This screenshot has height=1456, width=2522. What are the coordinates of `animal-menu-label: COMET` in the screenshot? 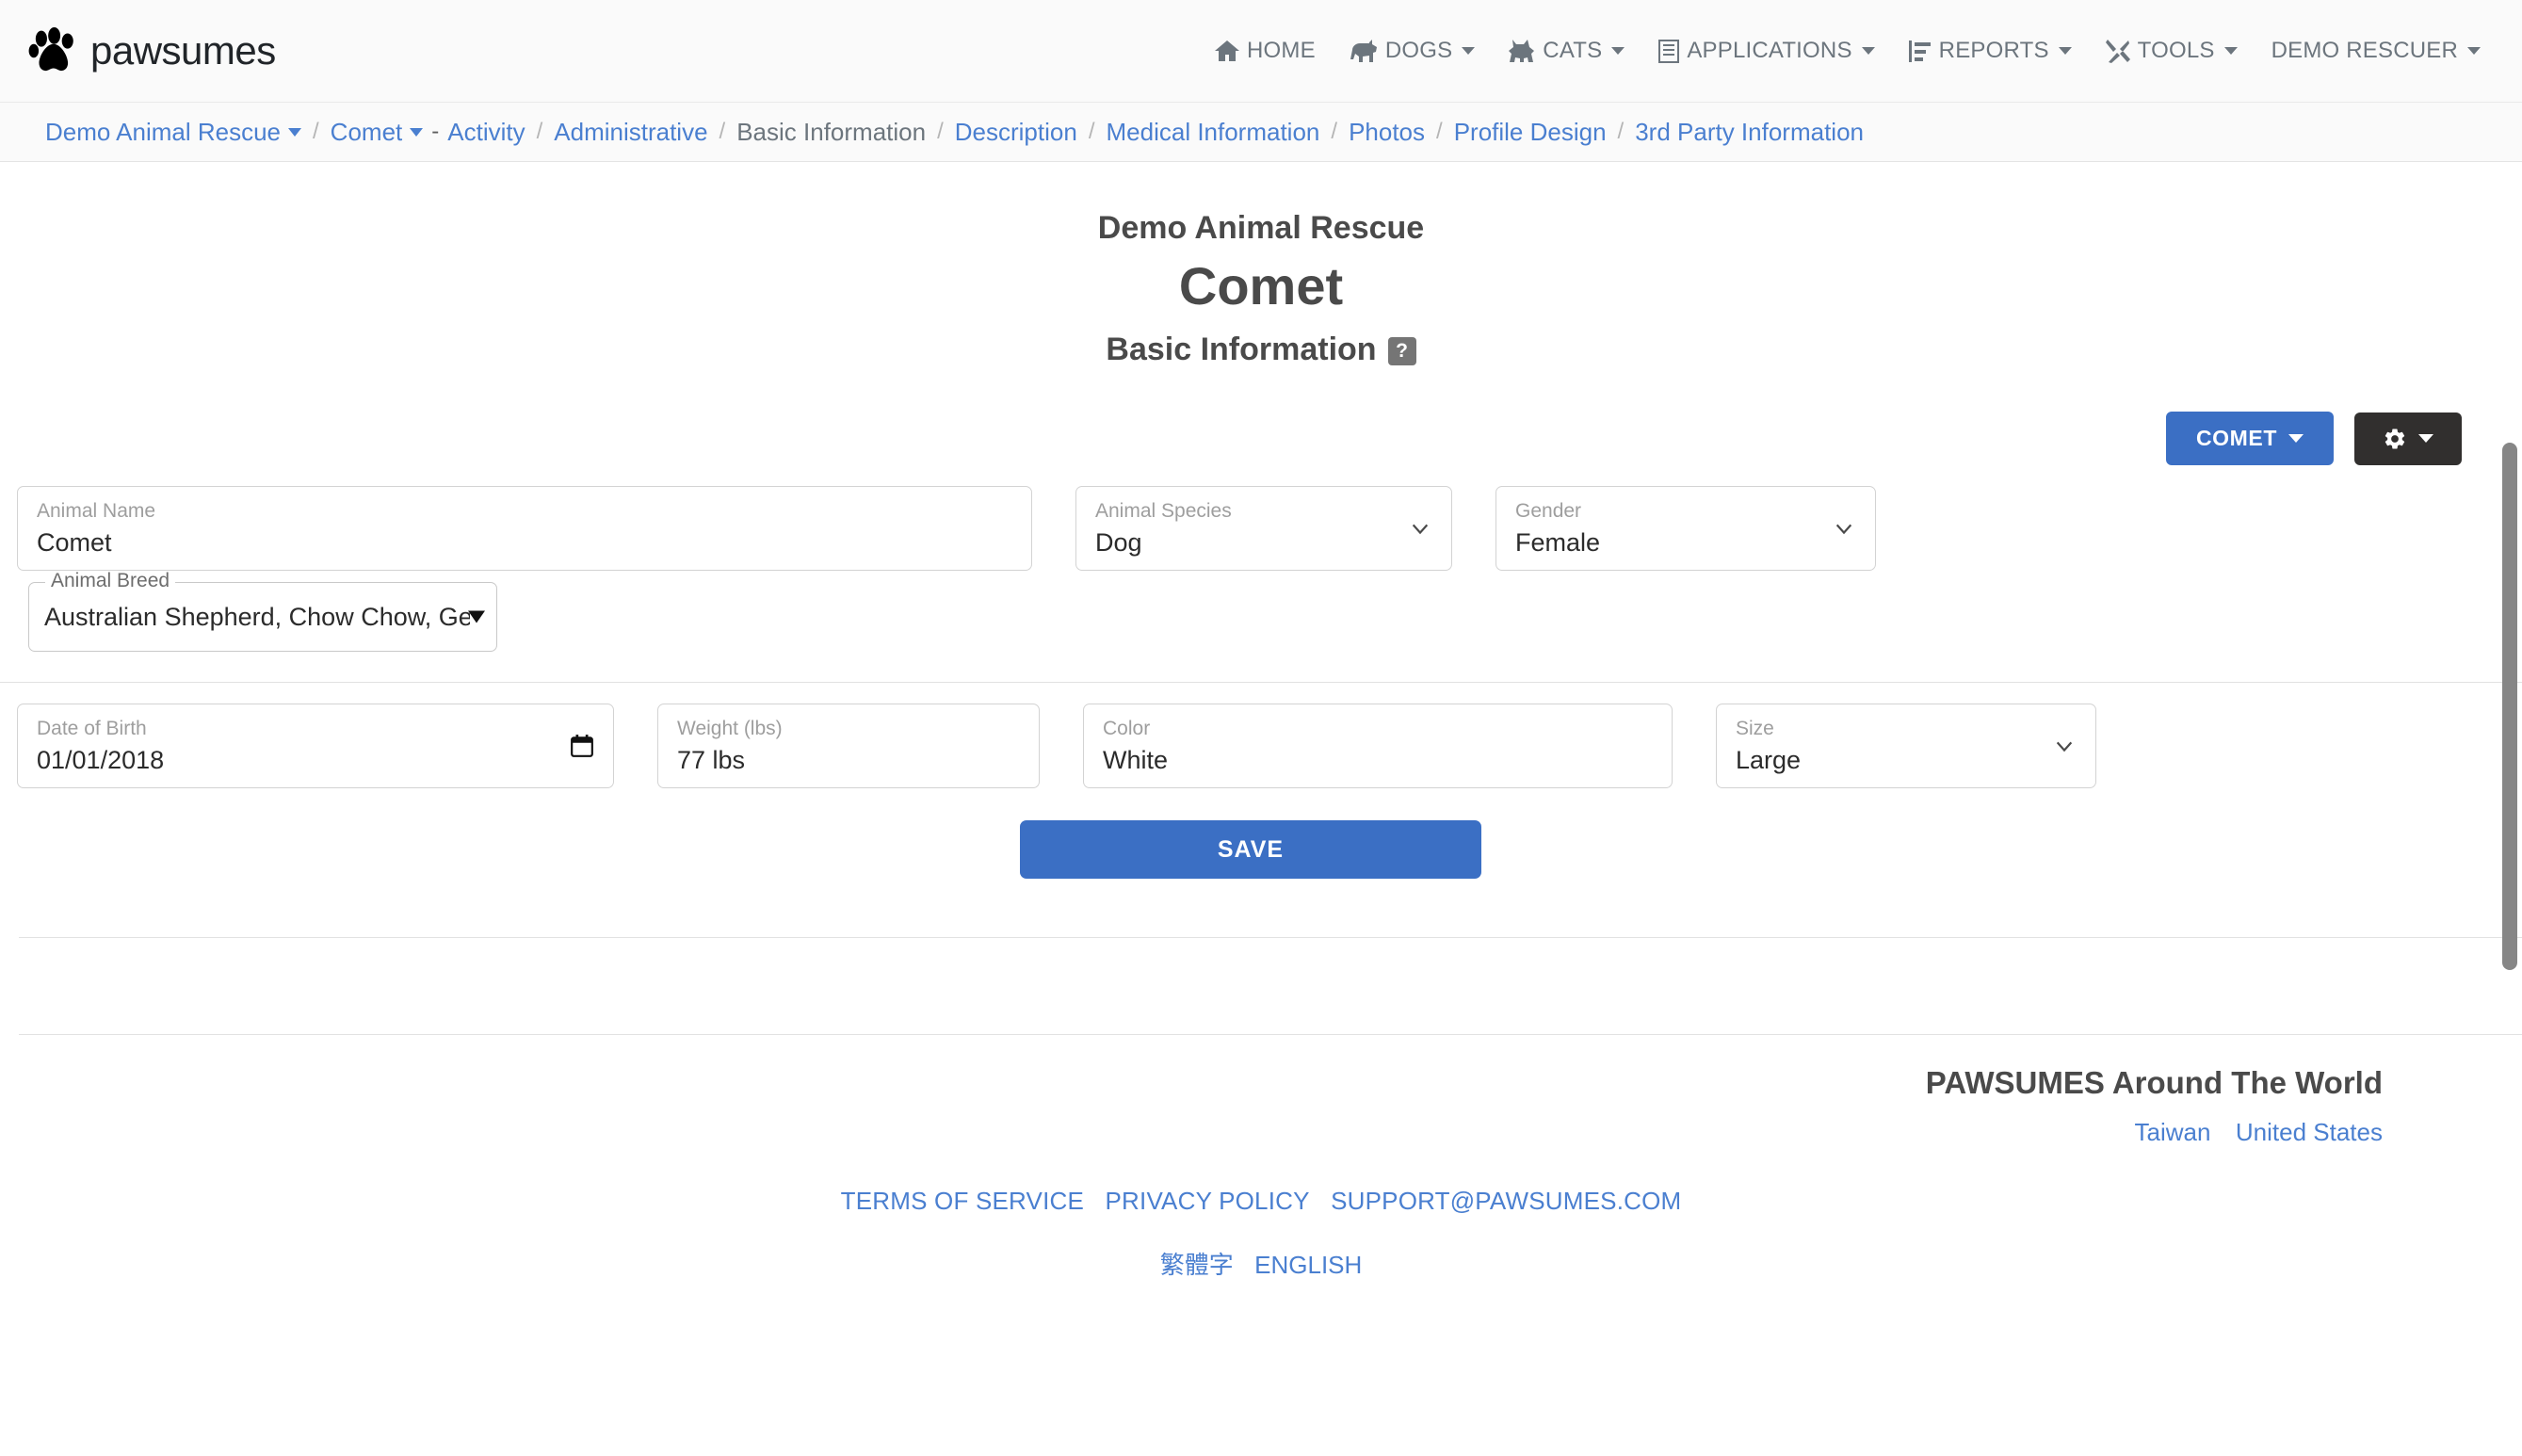 It's located at (2236, 438).